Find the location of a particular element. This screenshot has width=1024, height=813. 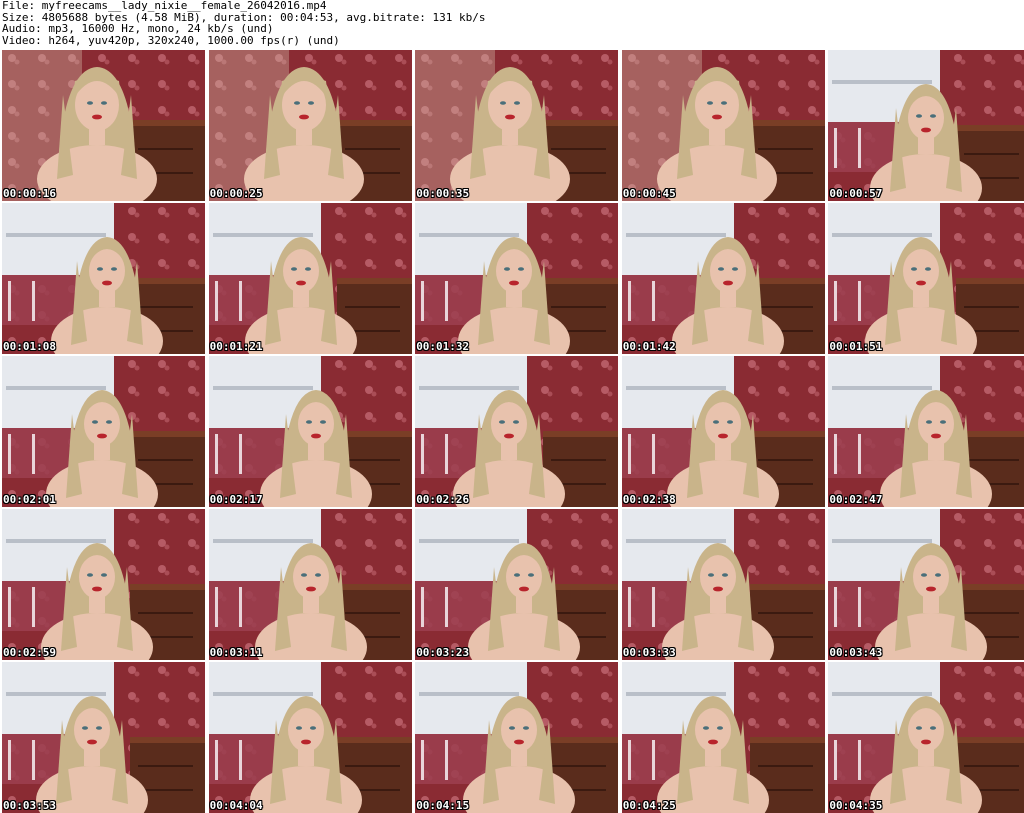

video-frame-thumbnail: 00:01:21 is located at coordinates (310, 278).